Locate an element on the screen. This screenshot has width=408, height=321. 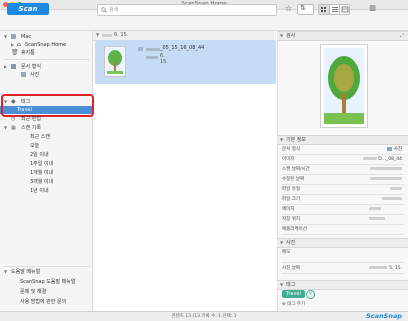
search-field: 검색 is located at coordinates (187, 10).